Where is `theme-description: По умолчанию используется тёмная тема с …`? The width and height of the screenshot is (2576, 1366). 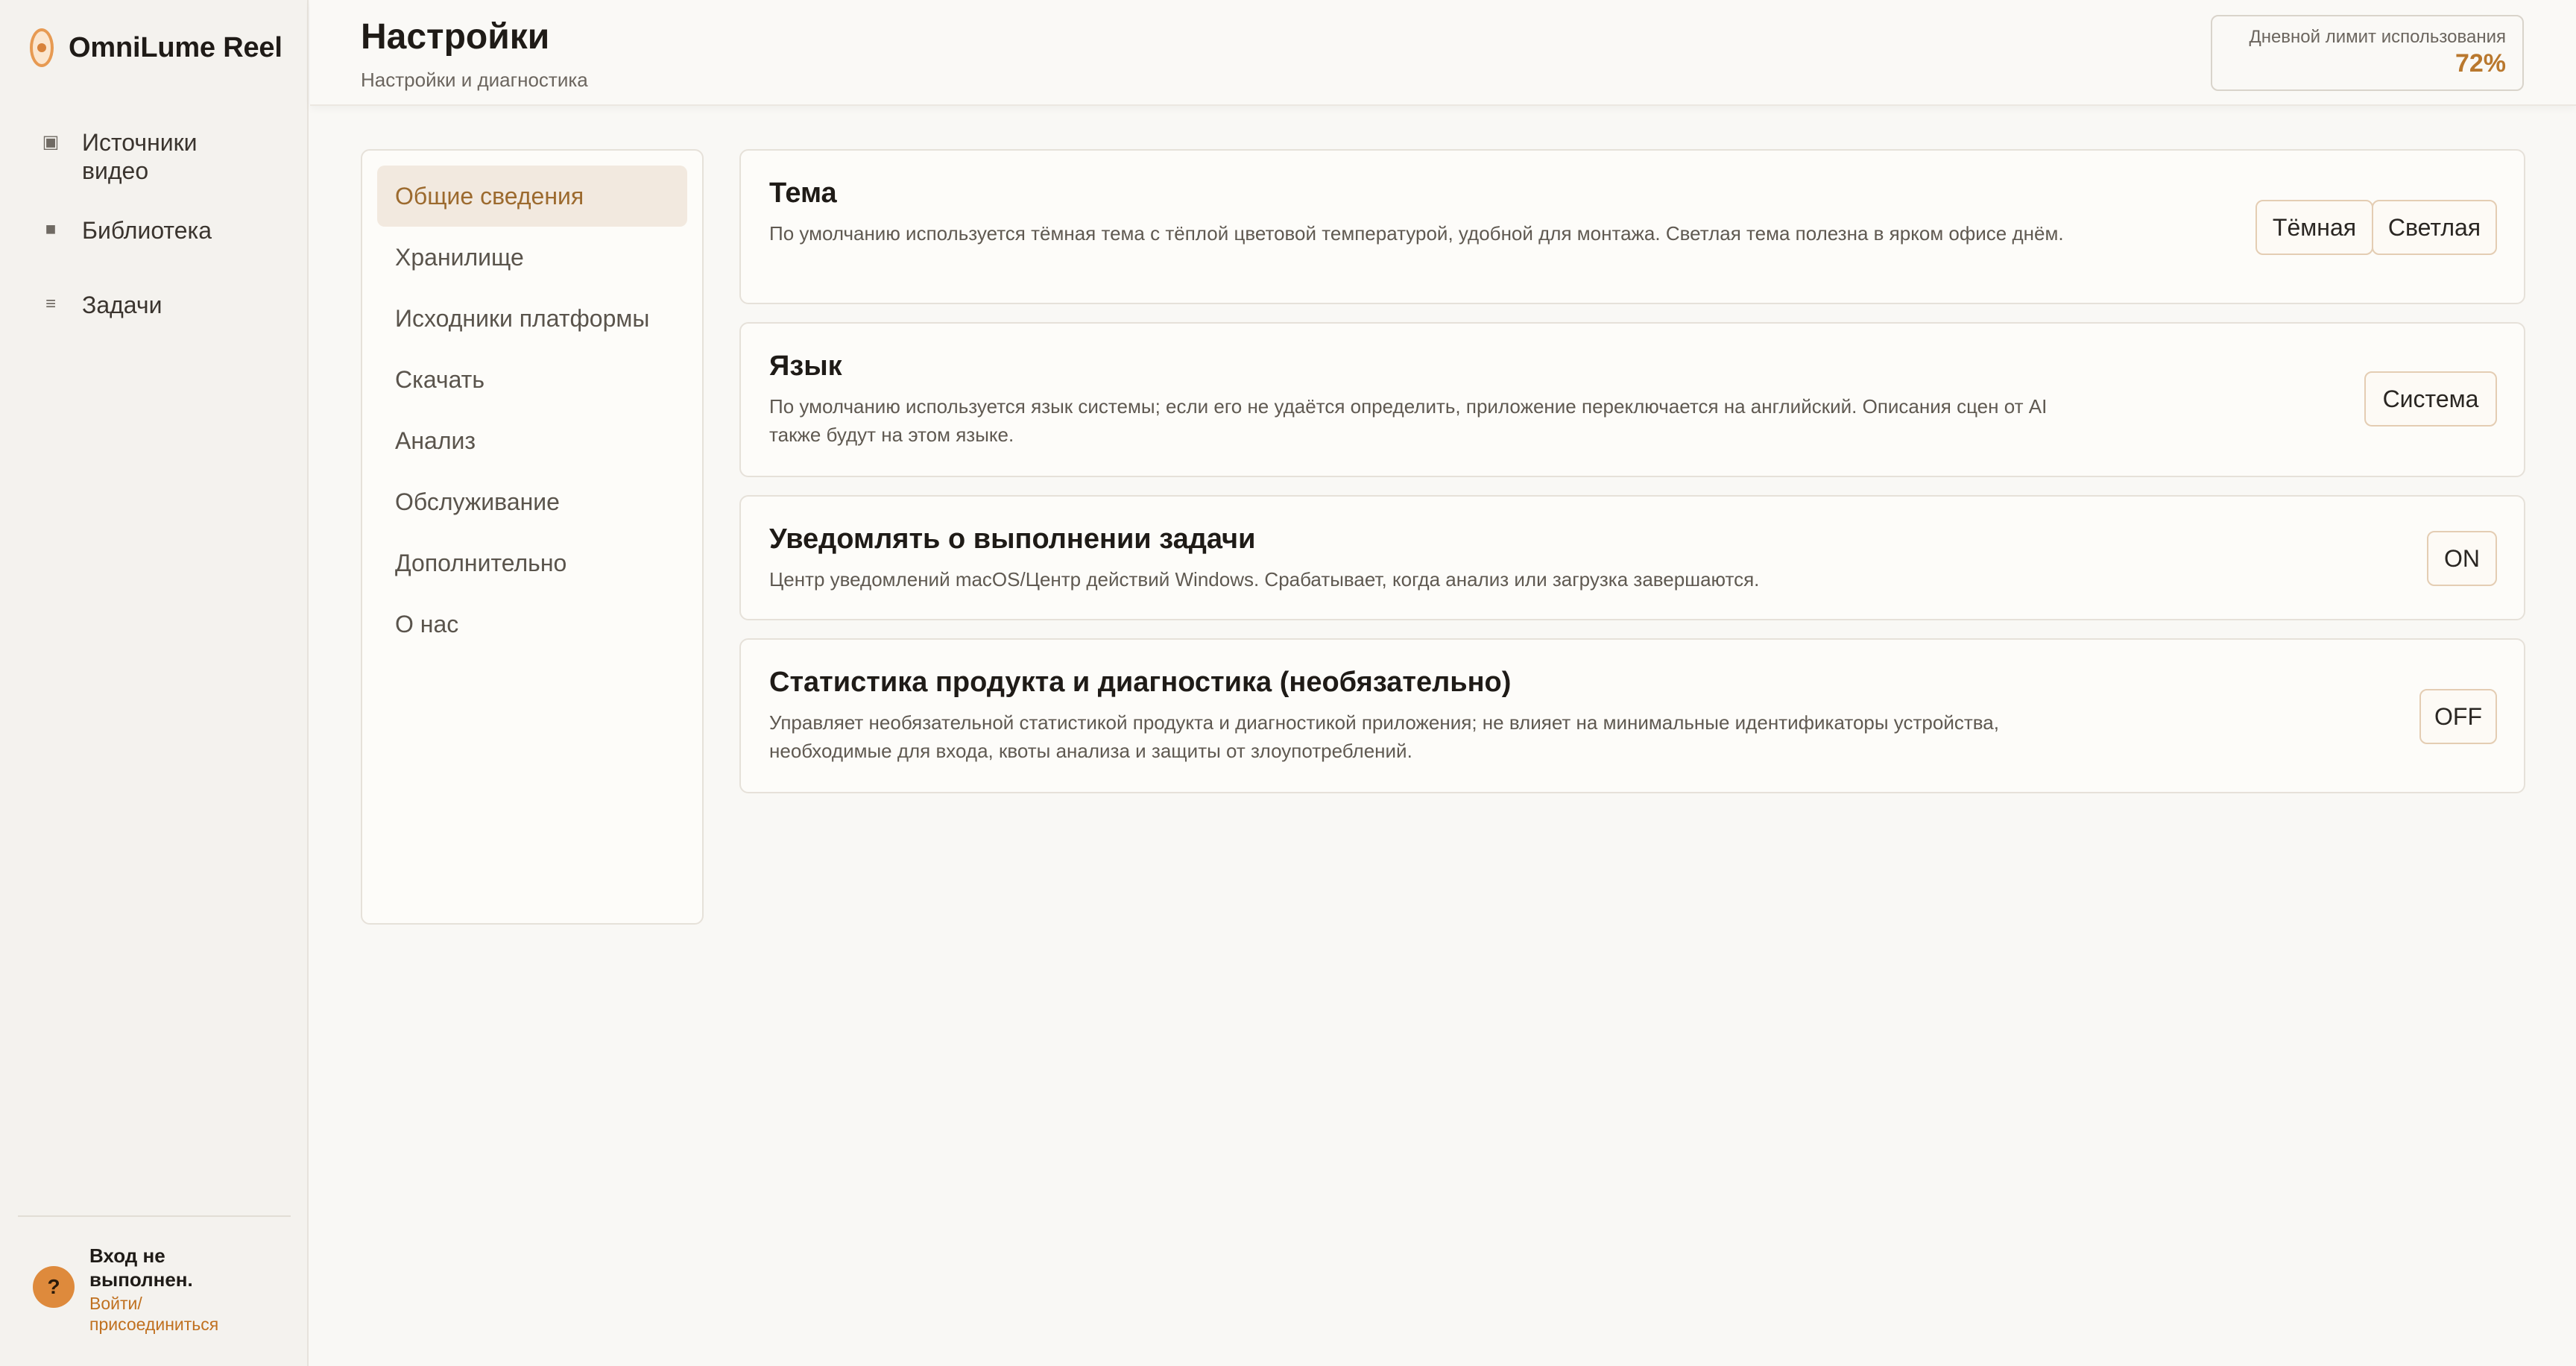
theme-description: По умолчанию используется тёмная тема с … is located at coordinates (1416, 233).